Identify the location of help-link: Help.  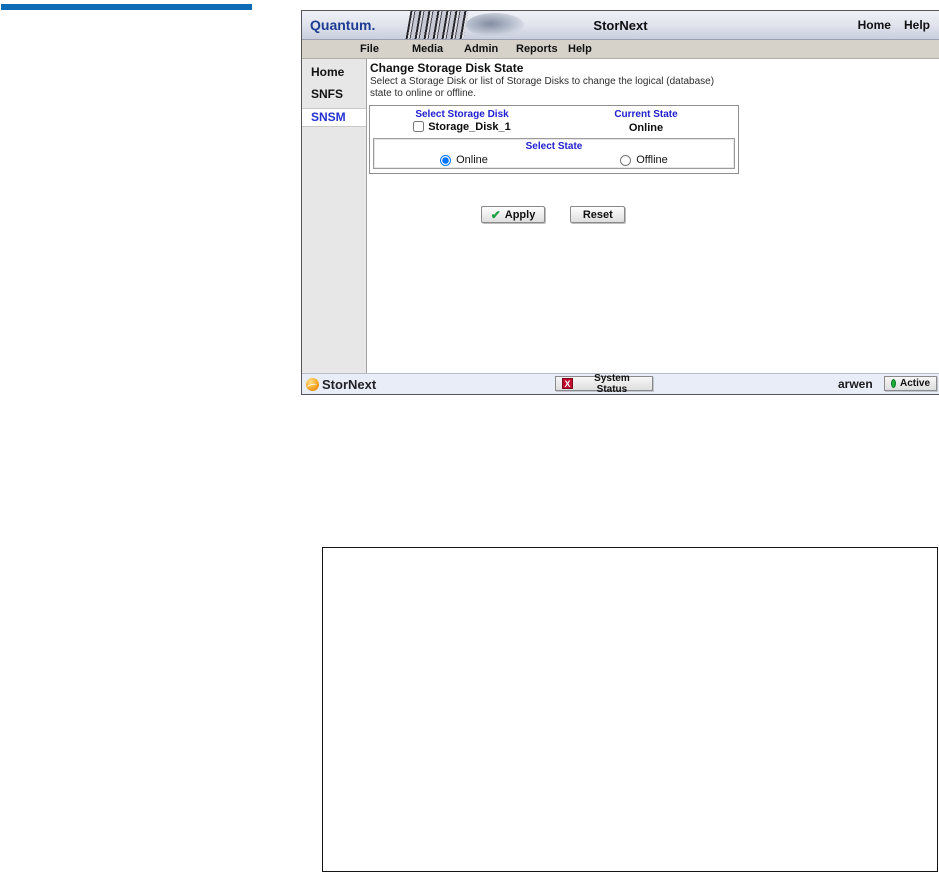
(917, 25).